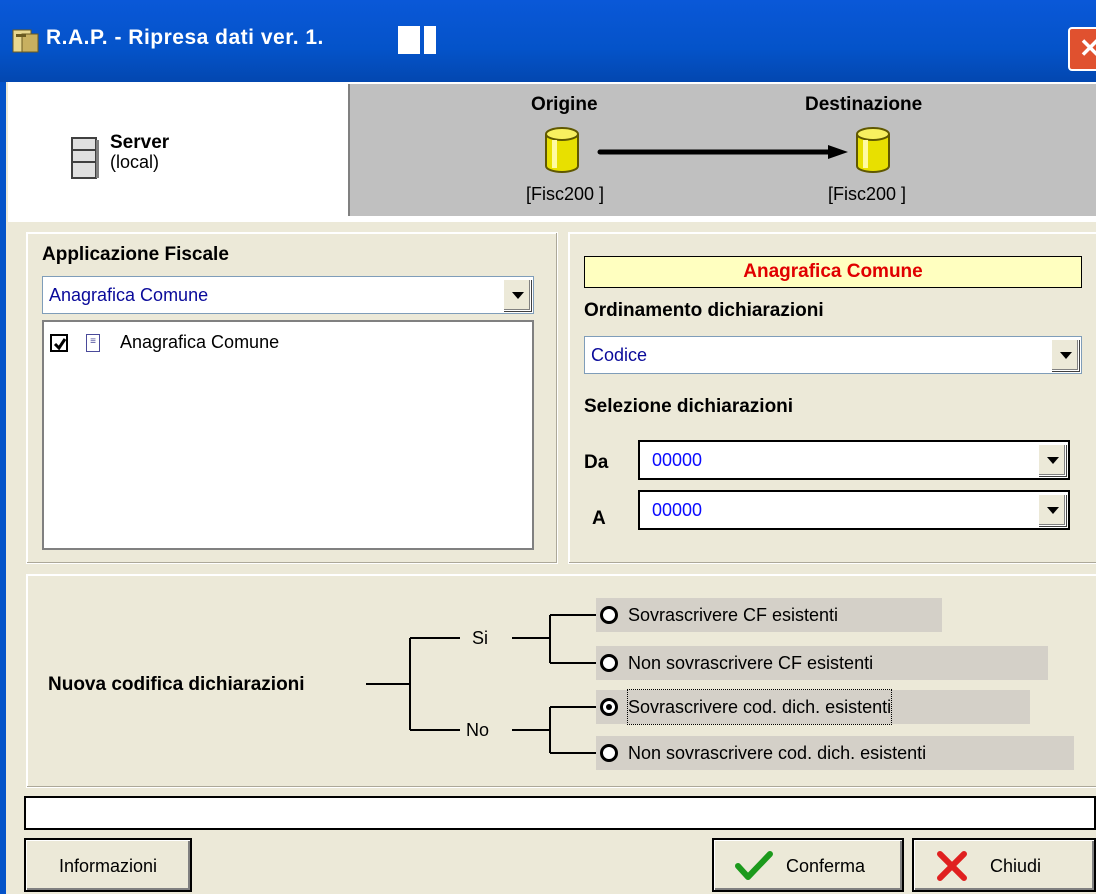 The width and height of the screenshot is (1096, 894). Describe the element at coordinates (199, 342) in the screenshot. I see `list-item-label: Anagrafica Comune` at that location.